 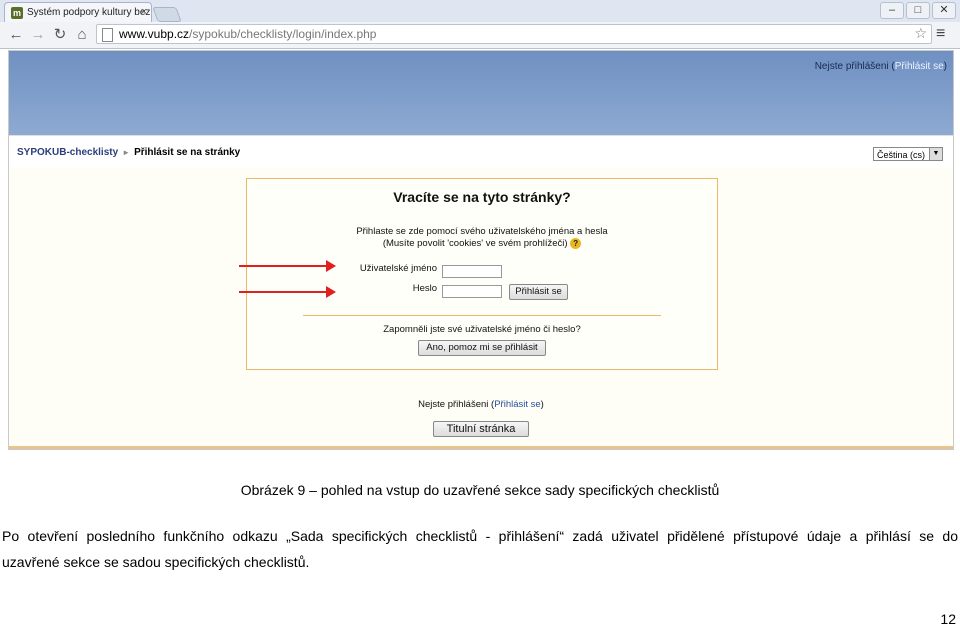 What do you see at coordinates (287, 266) in the screenshot?
I see `red-arrow-username-icon` at bounding box center [287, 266].